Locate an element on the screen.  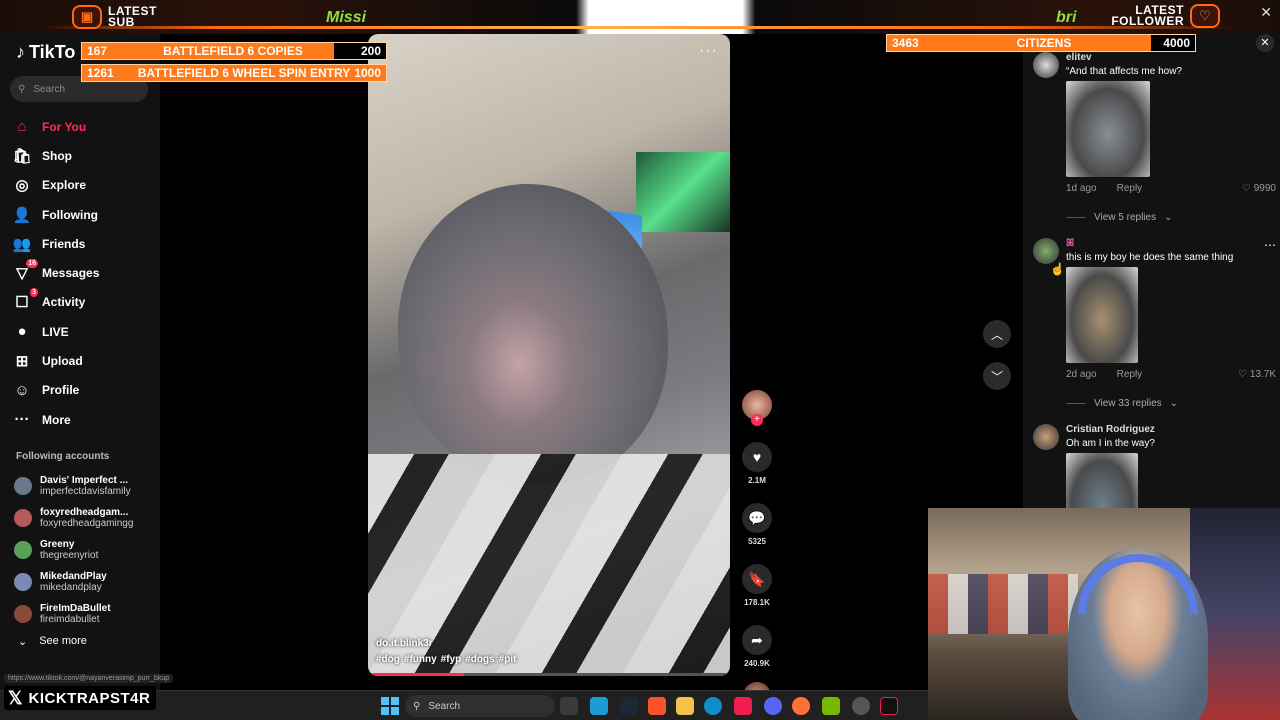
goal-label: CITIZENS is located at coordinates (1044, 43).